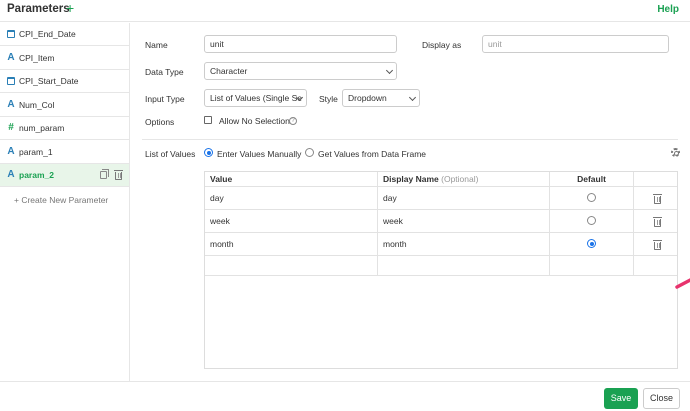  Describe the element at coordinates (661, 398) in the screenshot. I see `close-button: Close` at that location.